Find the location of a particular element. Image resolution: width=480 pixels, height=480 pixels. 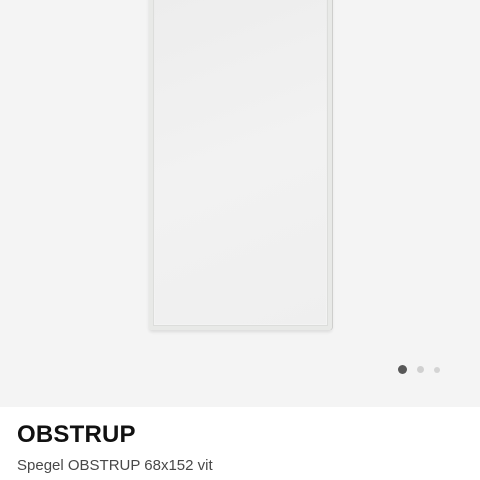

gallery-pagination is located at coordinates (419, 369).